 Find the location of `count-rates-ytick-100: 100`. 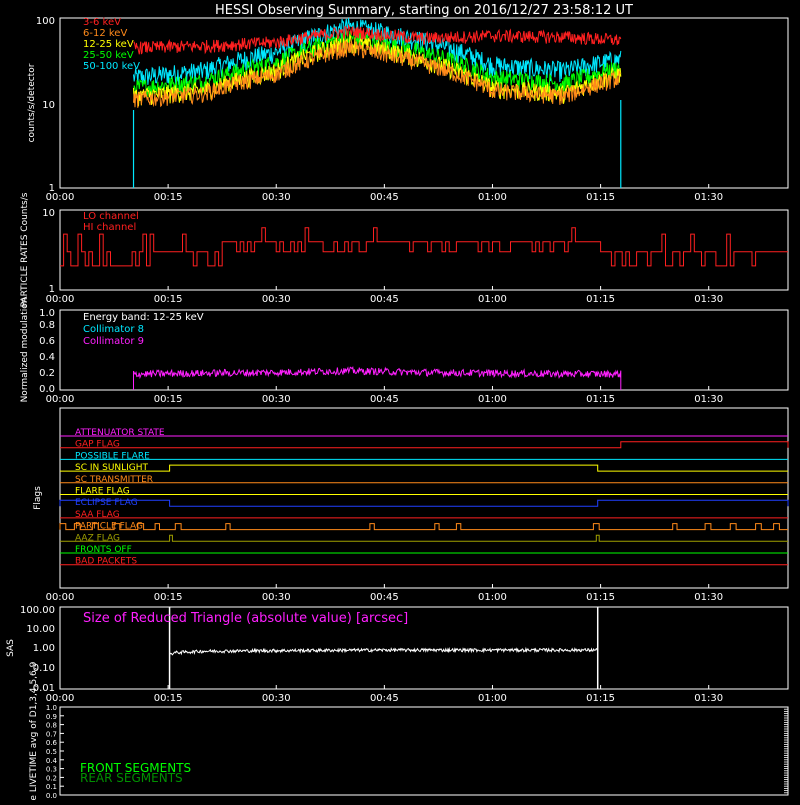

count-rates-ytick-100: 100 is located at coordinates (45, 21).